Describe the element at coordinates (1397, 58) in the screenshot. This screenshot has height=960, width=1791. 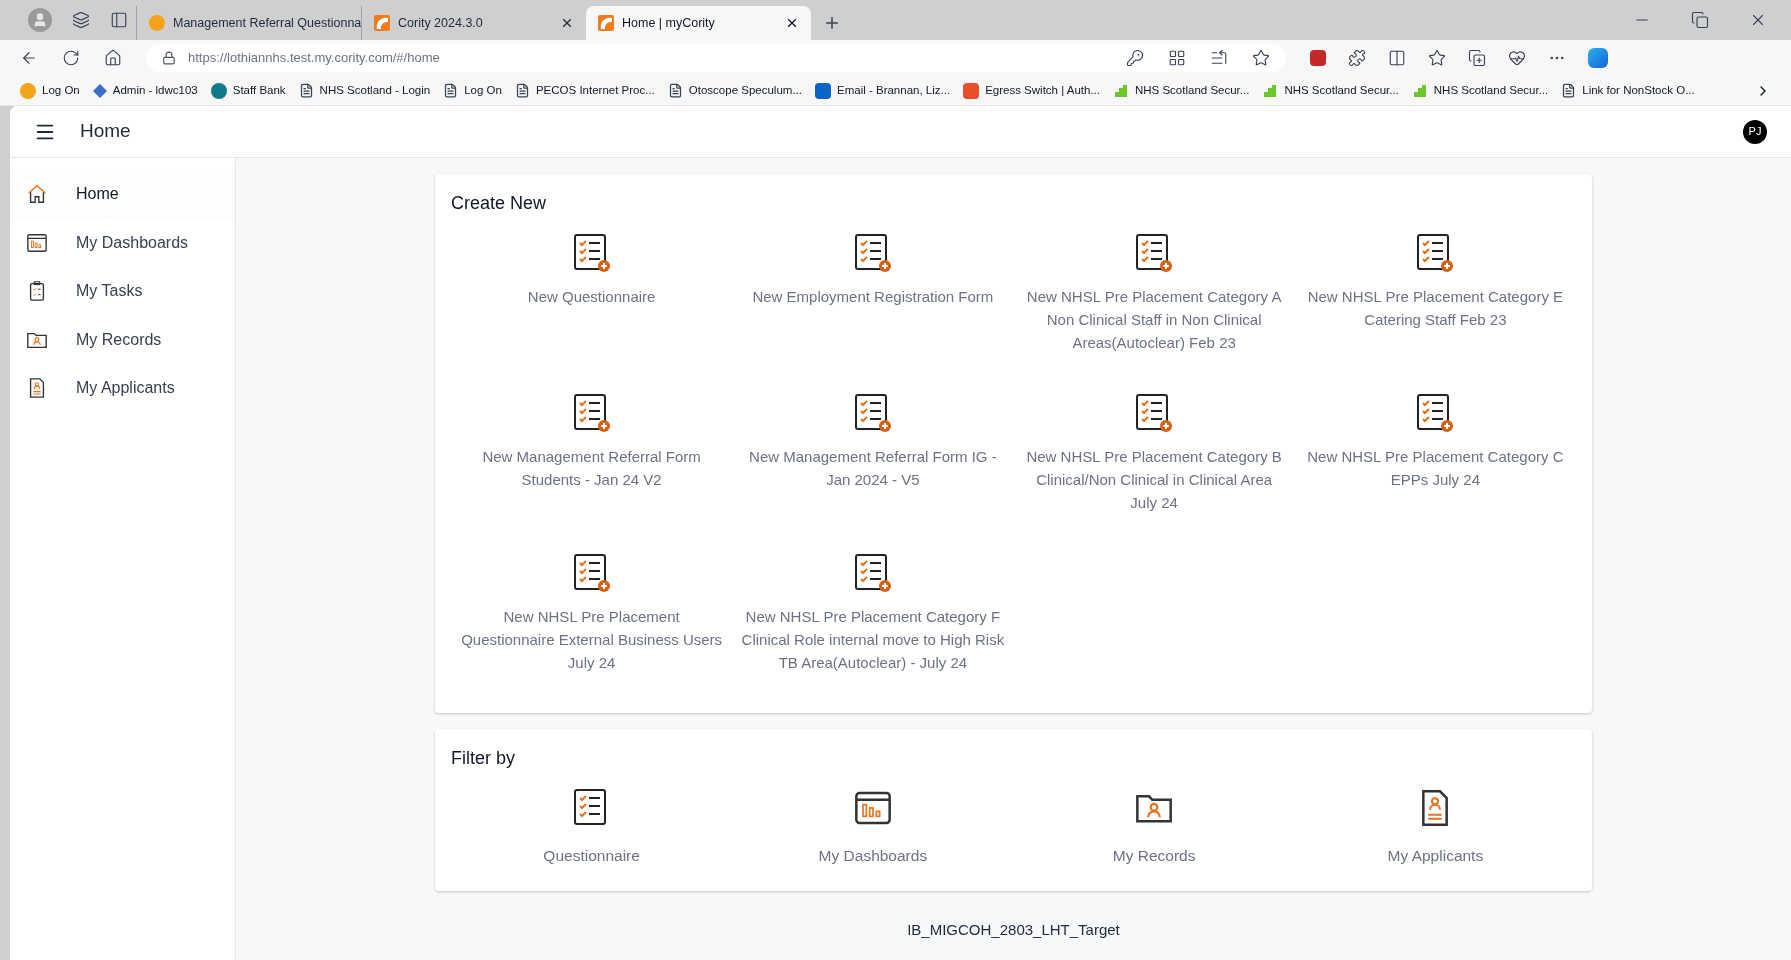
I see `split-screen-icon` at that location.